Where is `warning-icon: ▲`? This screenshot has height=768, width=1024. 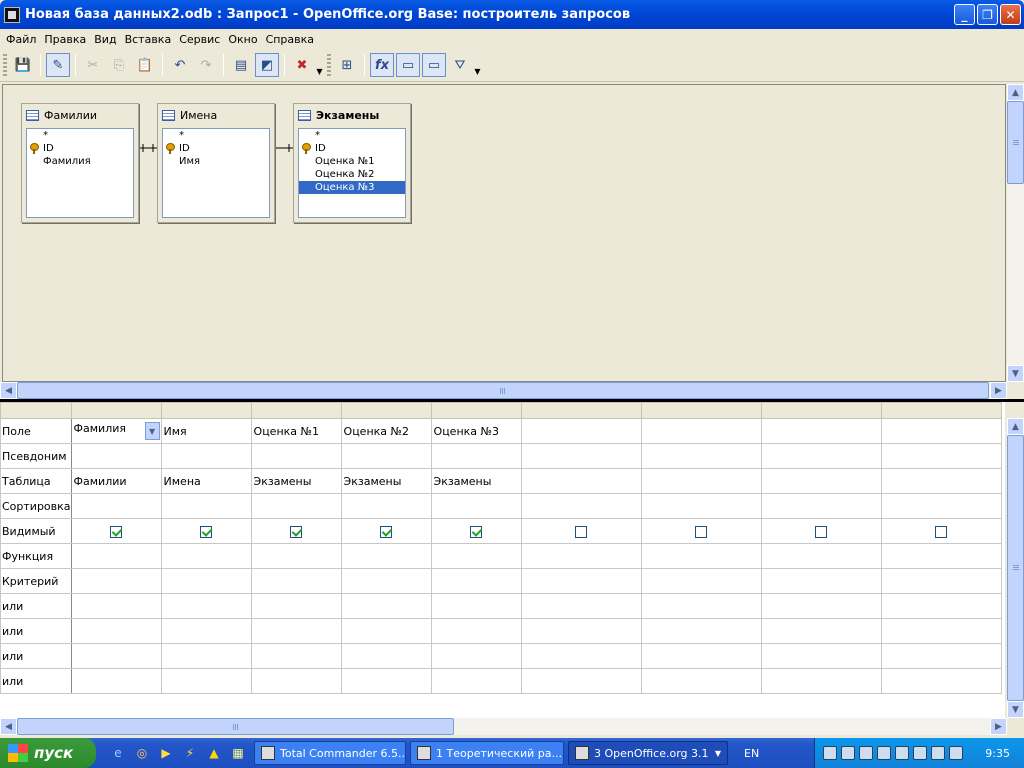
warning-icon: ▲ is located at coordinates (214, 753).